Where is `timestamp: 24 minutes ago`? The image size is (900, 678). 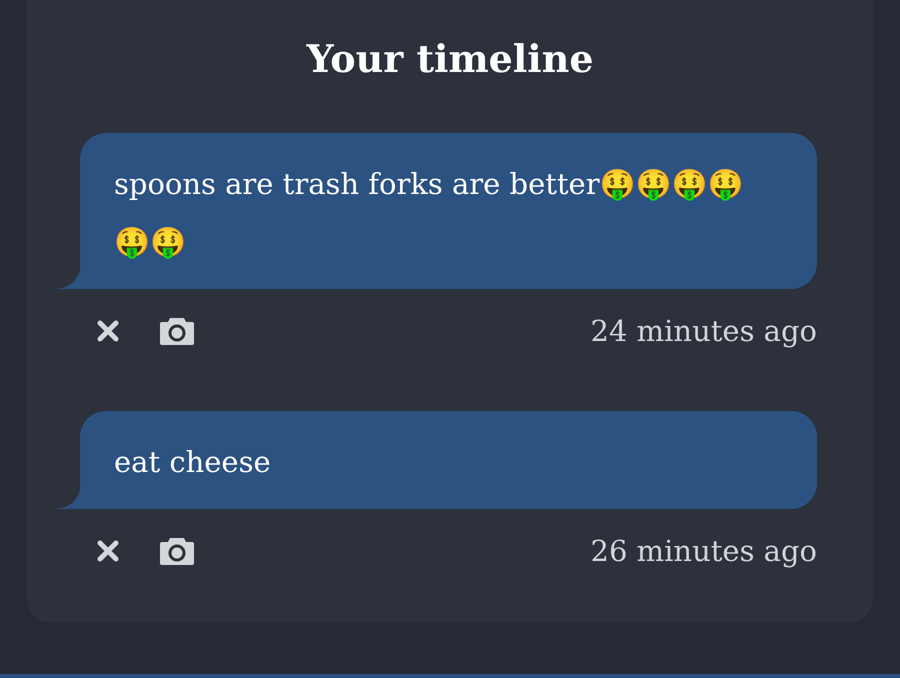
timestamp: 24 minutes ago is located at coordinates (703, 331).